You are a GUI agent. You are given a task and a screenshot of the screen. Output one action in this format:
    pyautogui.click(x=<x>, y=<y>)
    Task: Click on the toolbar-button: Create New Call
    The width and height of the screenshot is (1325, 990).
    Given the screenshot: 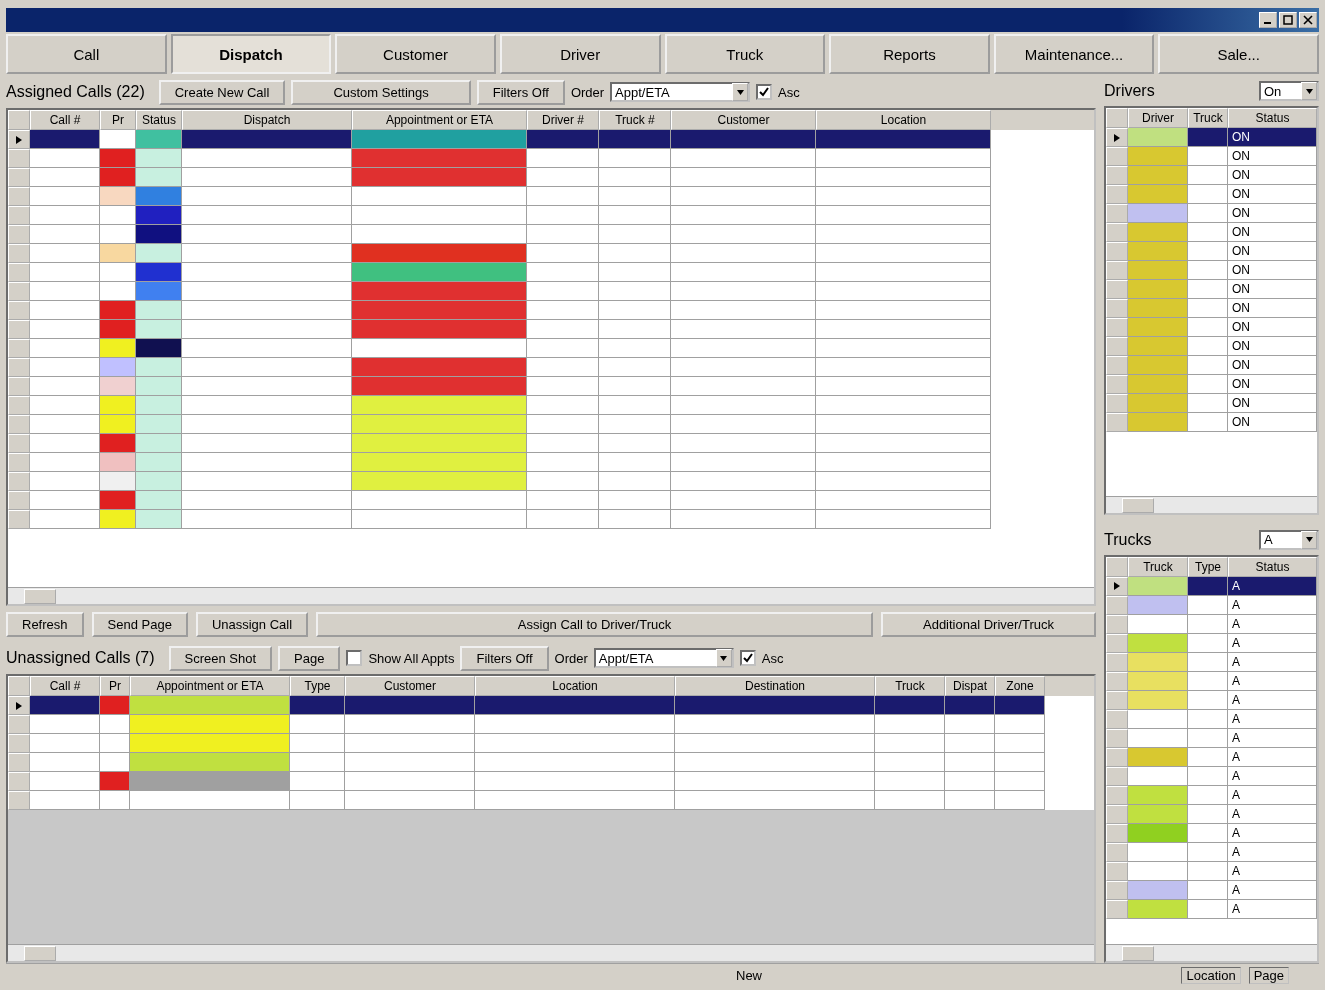 What is the action you would take?
    pyautogui.click(x=222, y=92)
    